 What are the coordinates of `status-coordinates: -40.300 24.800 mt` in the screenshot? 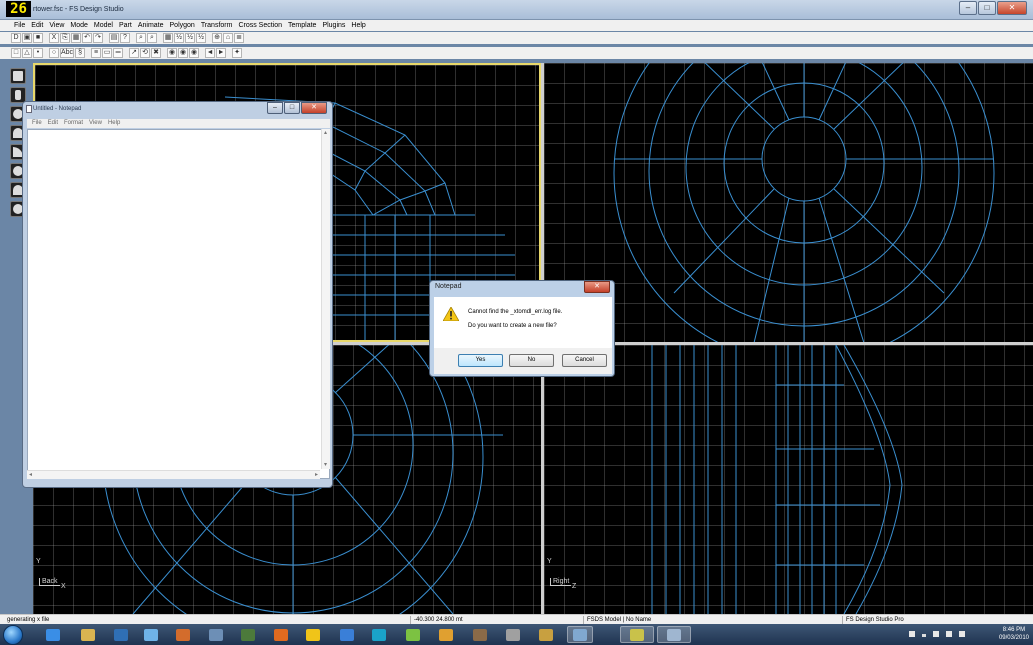 It's located at (436, 620).